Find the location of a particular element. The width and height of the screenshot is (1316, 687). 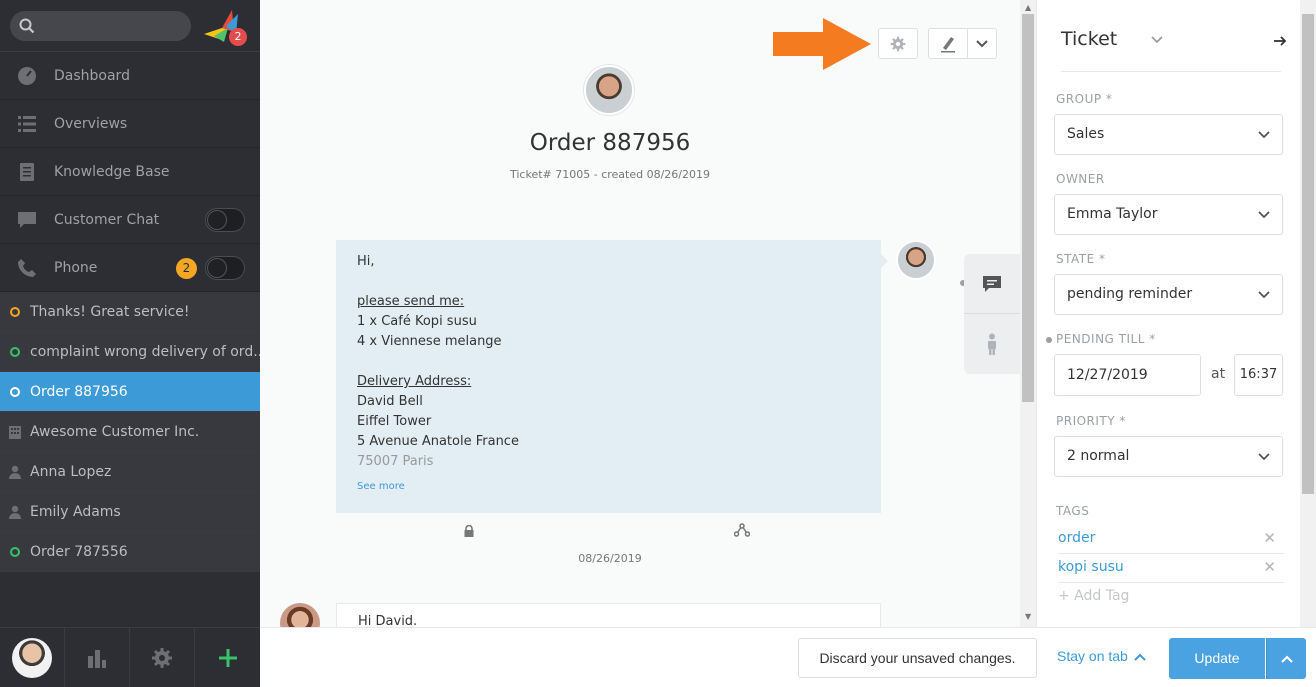

stay-on-tab-button: Stay on tab is located at coordinates (1101, 656).